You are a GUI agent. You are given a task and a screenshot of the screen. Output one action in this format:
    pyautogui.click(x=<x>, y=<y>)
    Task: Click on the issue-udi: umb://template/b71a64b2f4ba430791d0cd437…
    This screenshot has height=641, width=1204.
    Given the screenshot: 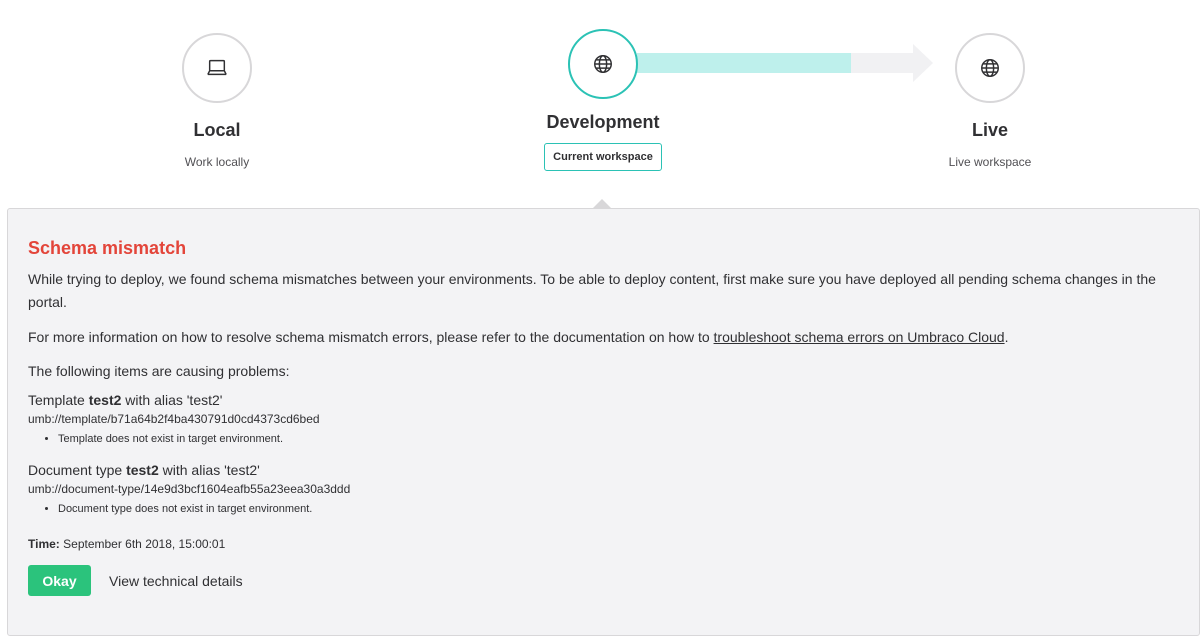 What is the action you would take?
    pyautogui.click(x=174, y=419)
    